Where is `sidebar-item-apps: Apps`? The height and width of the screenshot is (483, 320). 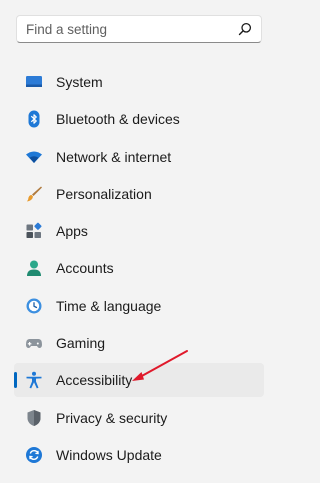 sidebar-item-apps: Apps is located at coordinates (150, 231).